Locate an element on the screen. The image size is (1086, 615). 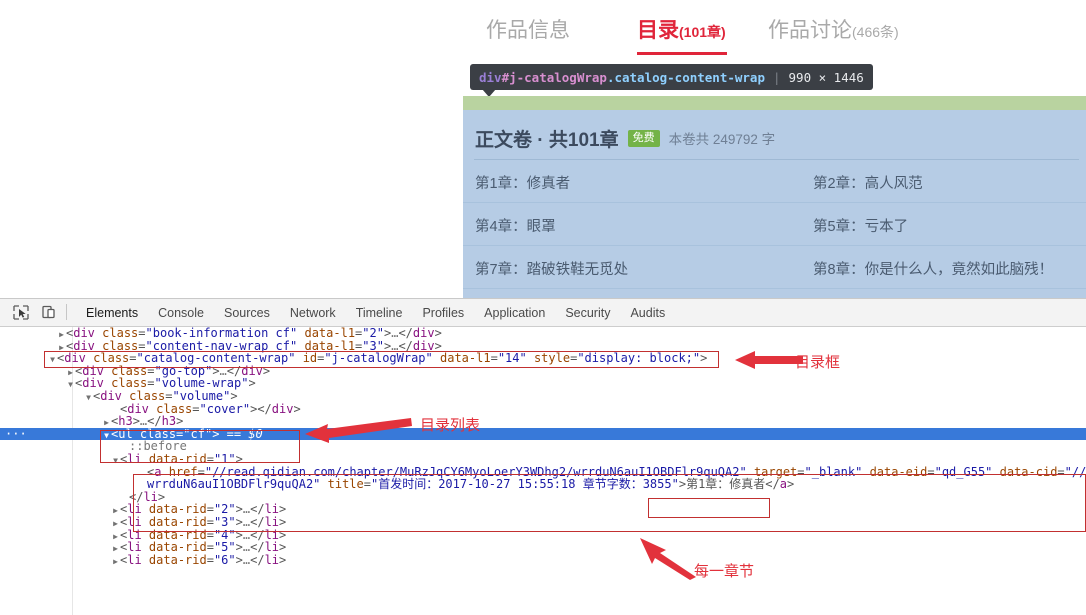
annotation-label-each-chapter: 每一章节 is located at coordinates (724, 571).